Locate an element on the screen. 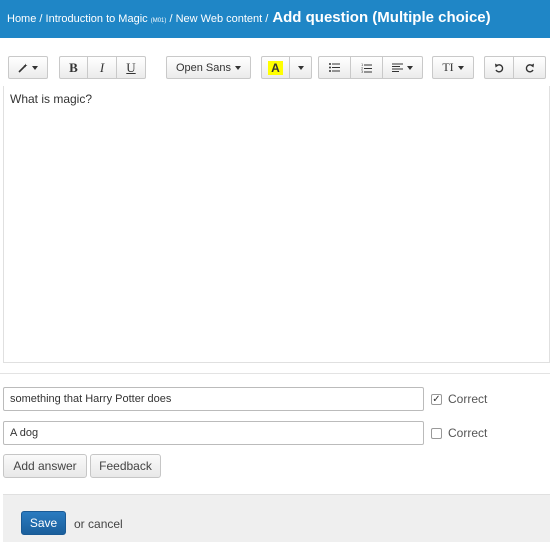  undo-button is located at coordinates (499, 67).